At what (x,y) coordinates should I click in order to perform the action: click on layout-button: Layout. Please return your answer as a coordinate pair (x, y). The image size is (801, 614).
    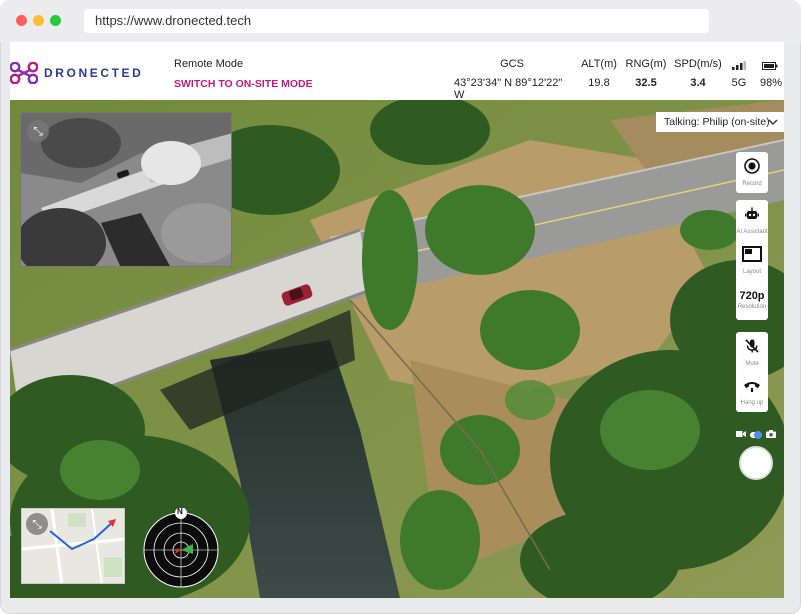
    Looking at the image, I should click on (752, 260).